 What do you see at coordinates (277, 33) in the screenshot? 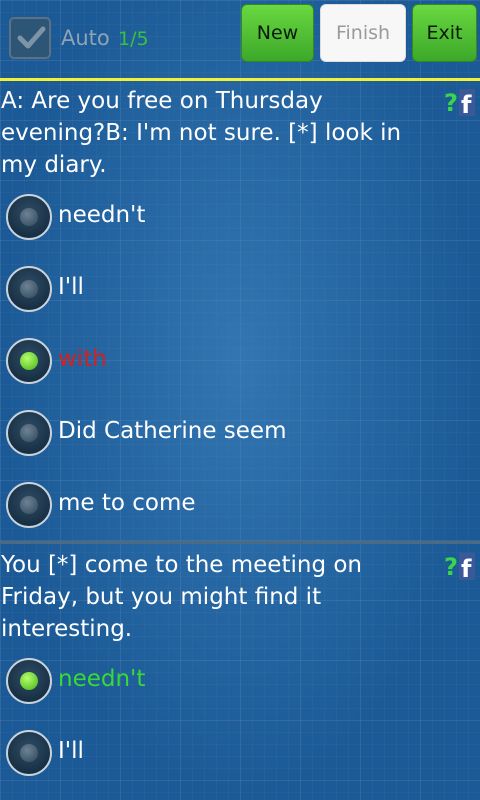
I see `new-button: New` at bounding box center [277, 33].